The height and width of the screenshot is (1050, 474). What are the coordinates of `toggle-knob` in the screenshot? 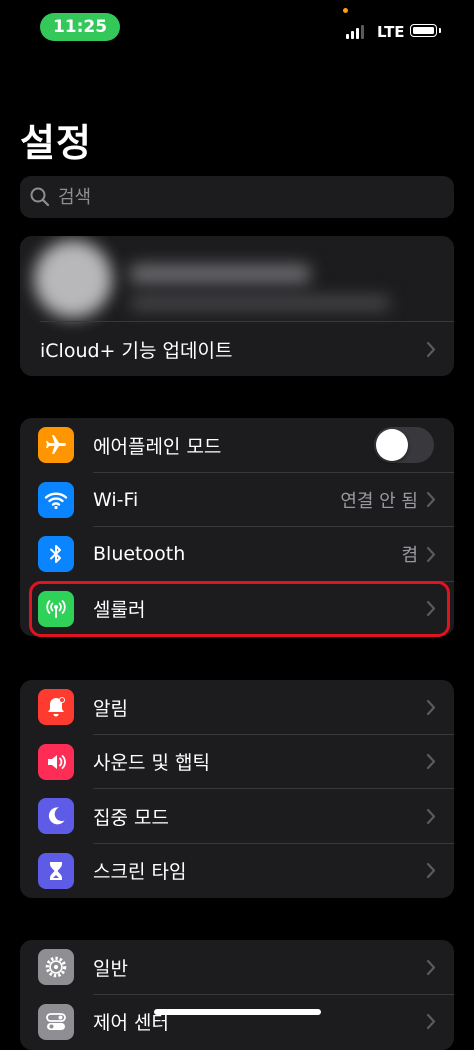 It's located at (392, 445).